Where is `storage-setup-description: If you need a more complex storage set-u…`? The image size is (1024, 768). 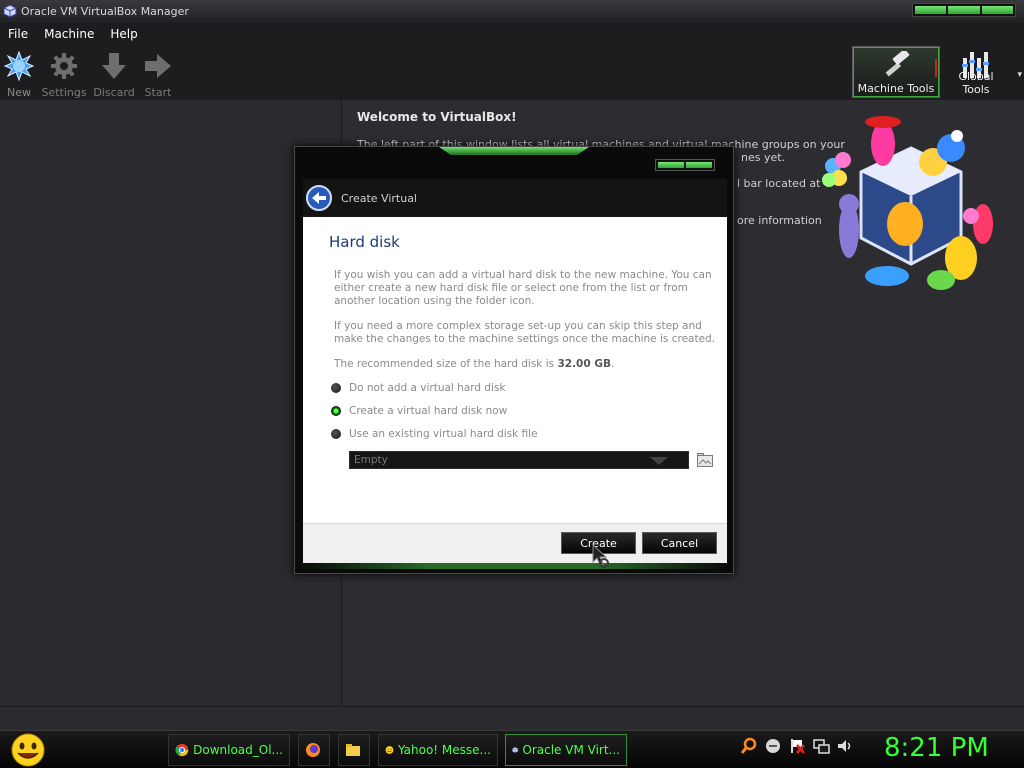
storage-setup-description: If you need a more complex storage set-u… is located at coordinates (525, 332).